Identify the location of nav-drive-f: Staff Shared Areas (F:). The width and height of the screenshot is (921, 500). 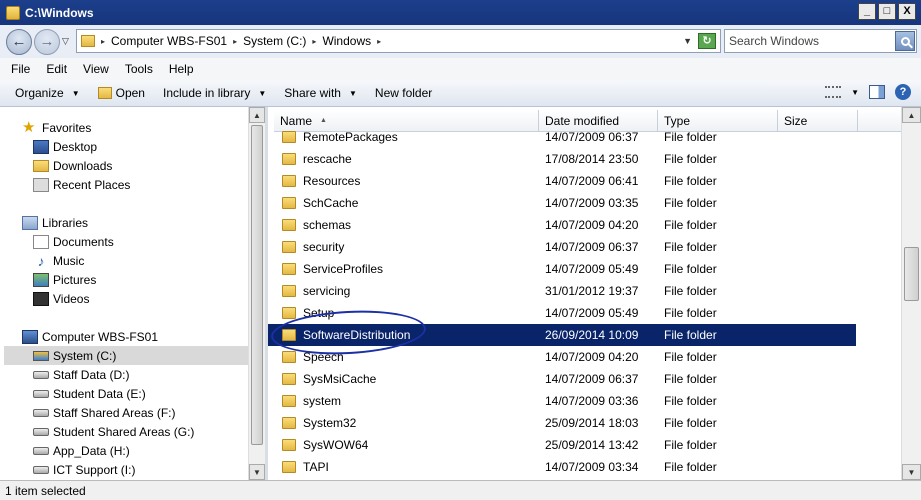
(104, 412).